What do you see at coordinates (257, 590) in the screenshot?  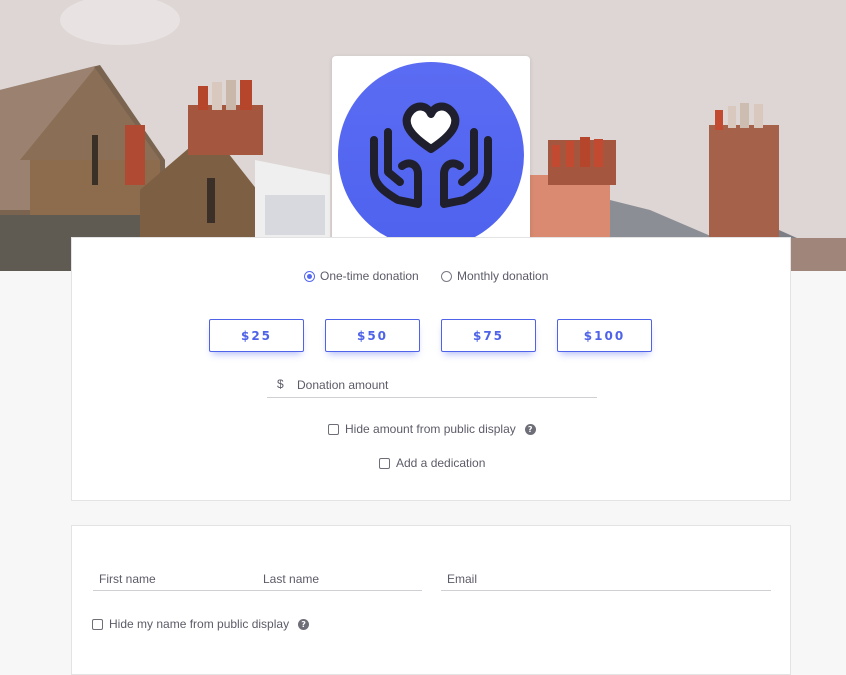 I see `name-fields-underline` at bounding box center [257, 590].